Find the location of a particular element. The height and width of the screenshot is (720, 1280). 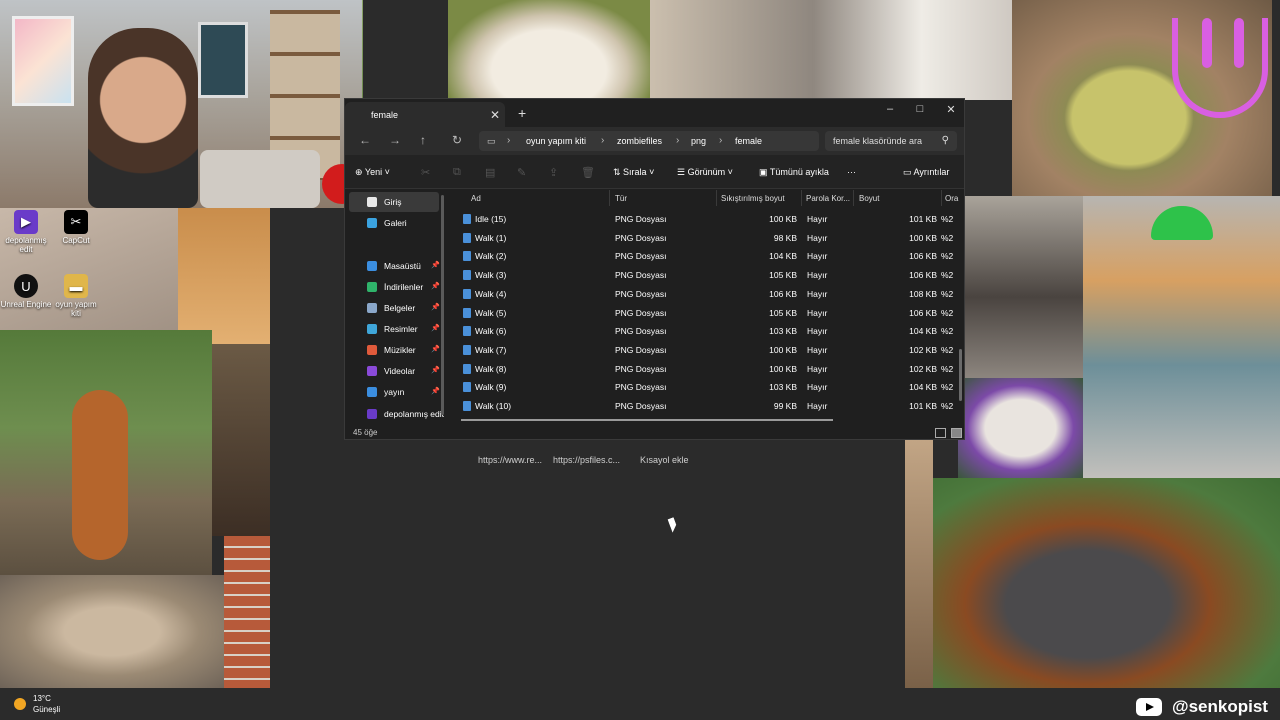

title-bar: female ✕ + – □ ✕ is located at coordinates (654, 113).